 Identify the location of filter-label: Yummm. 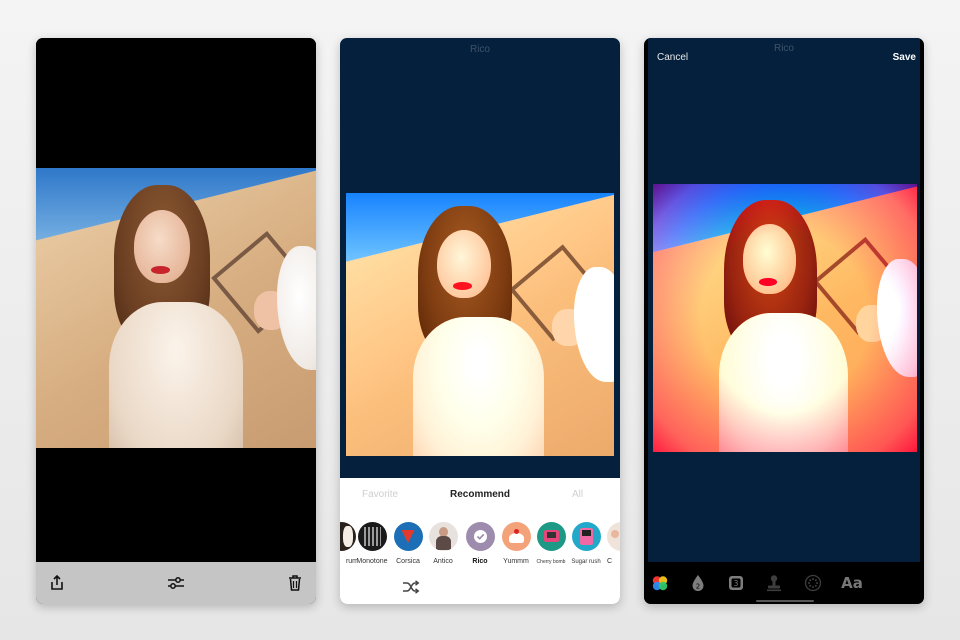
(516, 561).